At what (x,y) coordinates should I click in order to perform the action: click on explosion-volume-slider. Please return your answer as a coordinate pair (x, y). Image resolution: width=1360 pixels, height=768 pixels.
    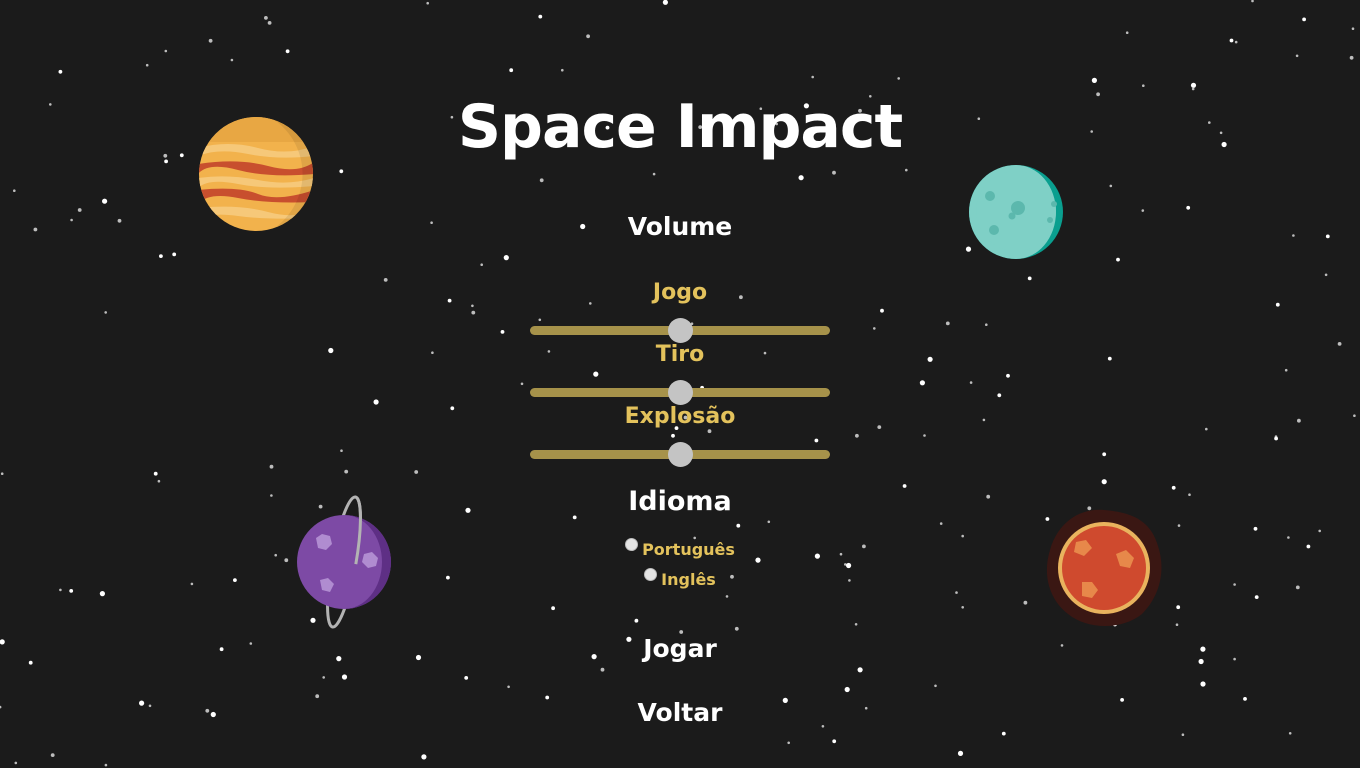
    Looking at the image, I should click on (680, 454).